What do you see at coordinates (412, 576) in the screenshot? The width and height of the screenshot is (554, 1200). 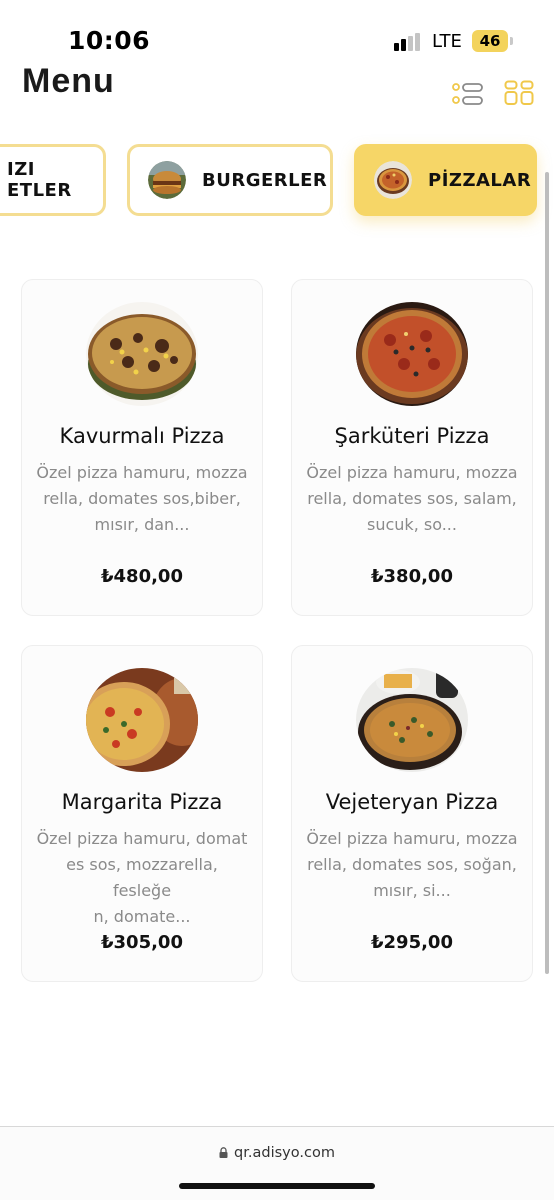 I see `product-price: ₺380,00` at bounding box center [412, 576].